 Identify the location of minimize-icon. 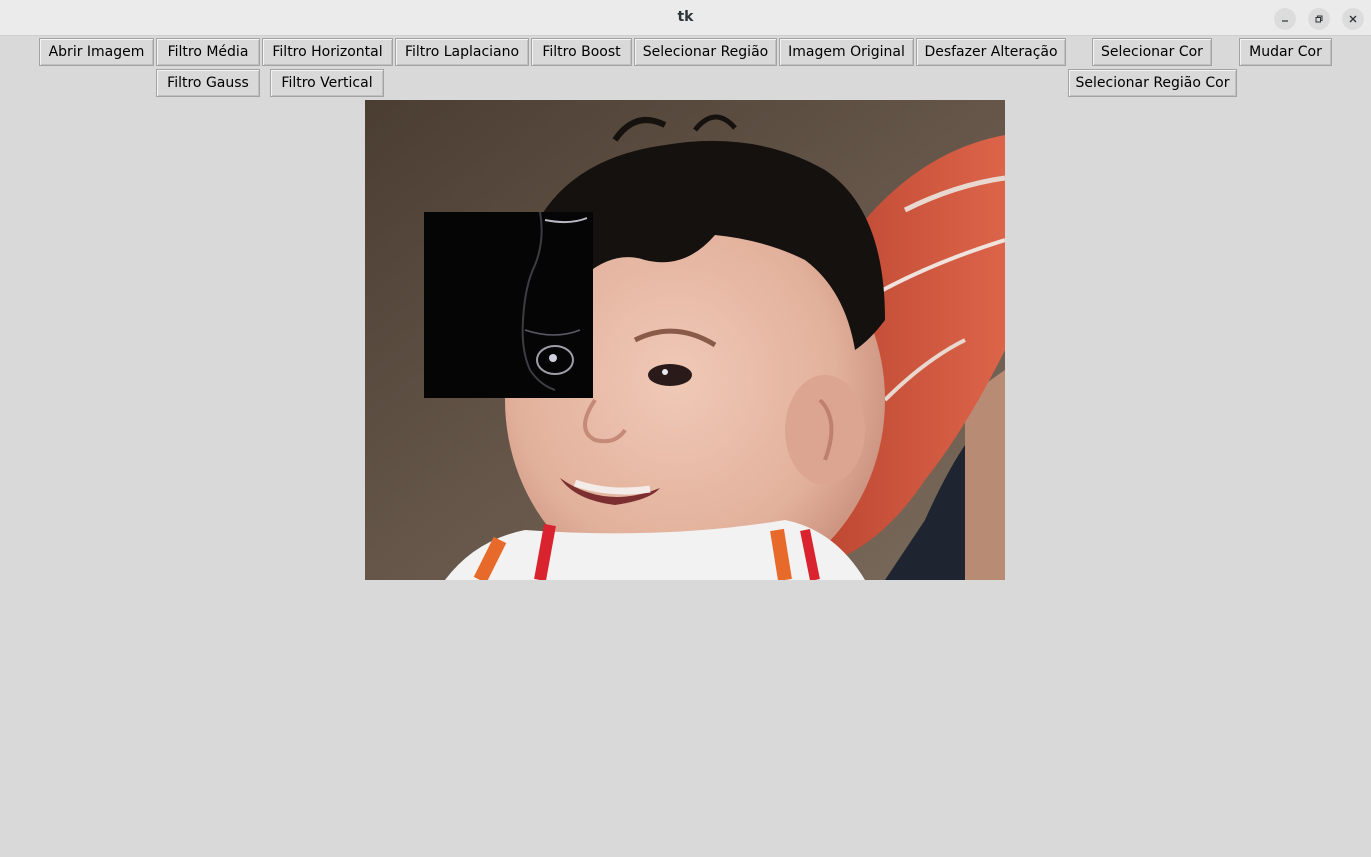
(1285, 19).